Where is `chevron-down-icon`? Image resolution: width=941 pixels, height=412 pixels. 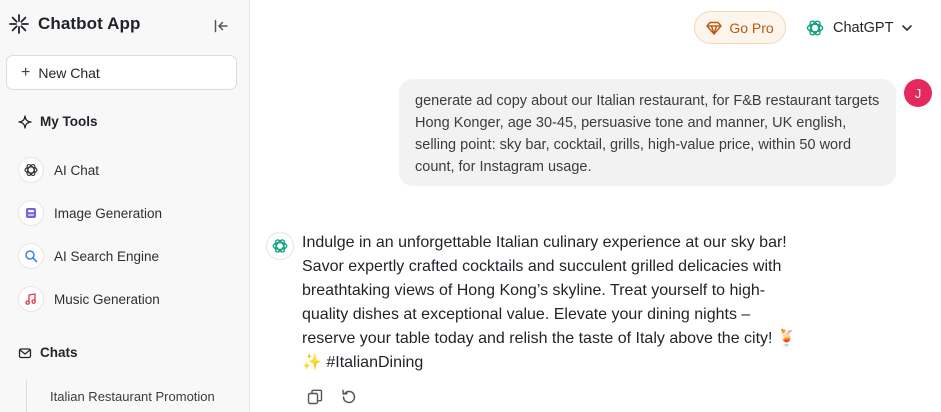 chevron-down-icon is located at coordinates (907, 28).